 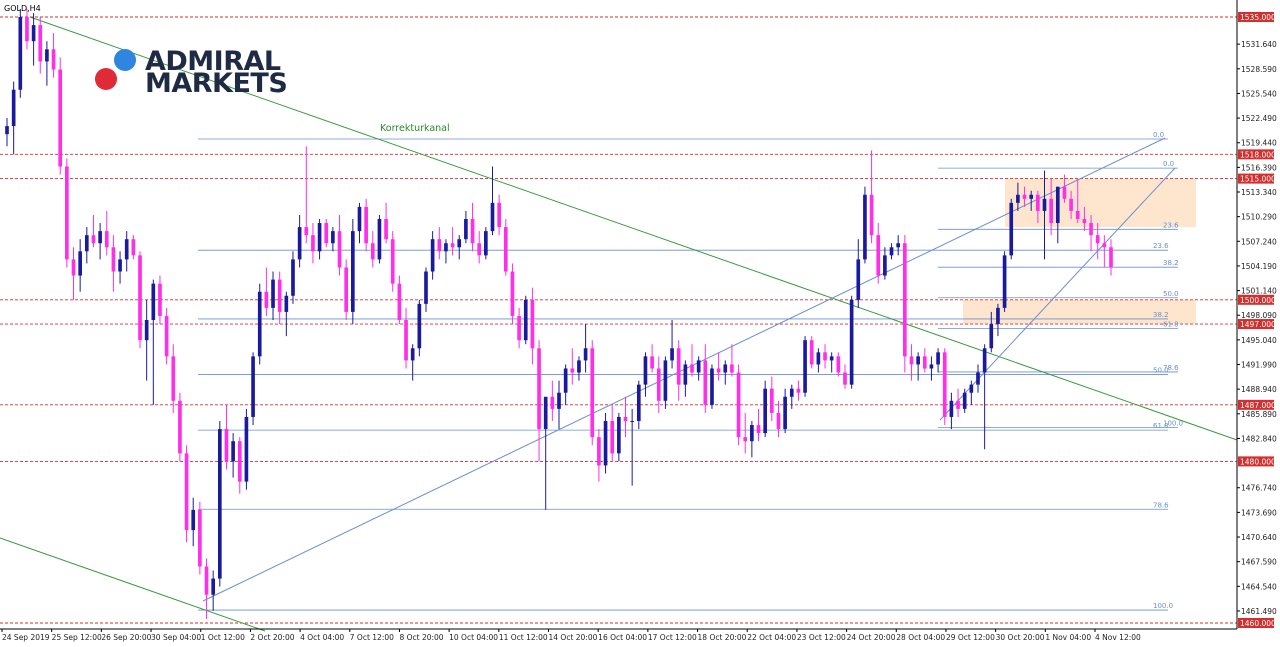 I want to click on price-tick-label: 1482.840, so click(x=1259, y=438).